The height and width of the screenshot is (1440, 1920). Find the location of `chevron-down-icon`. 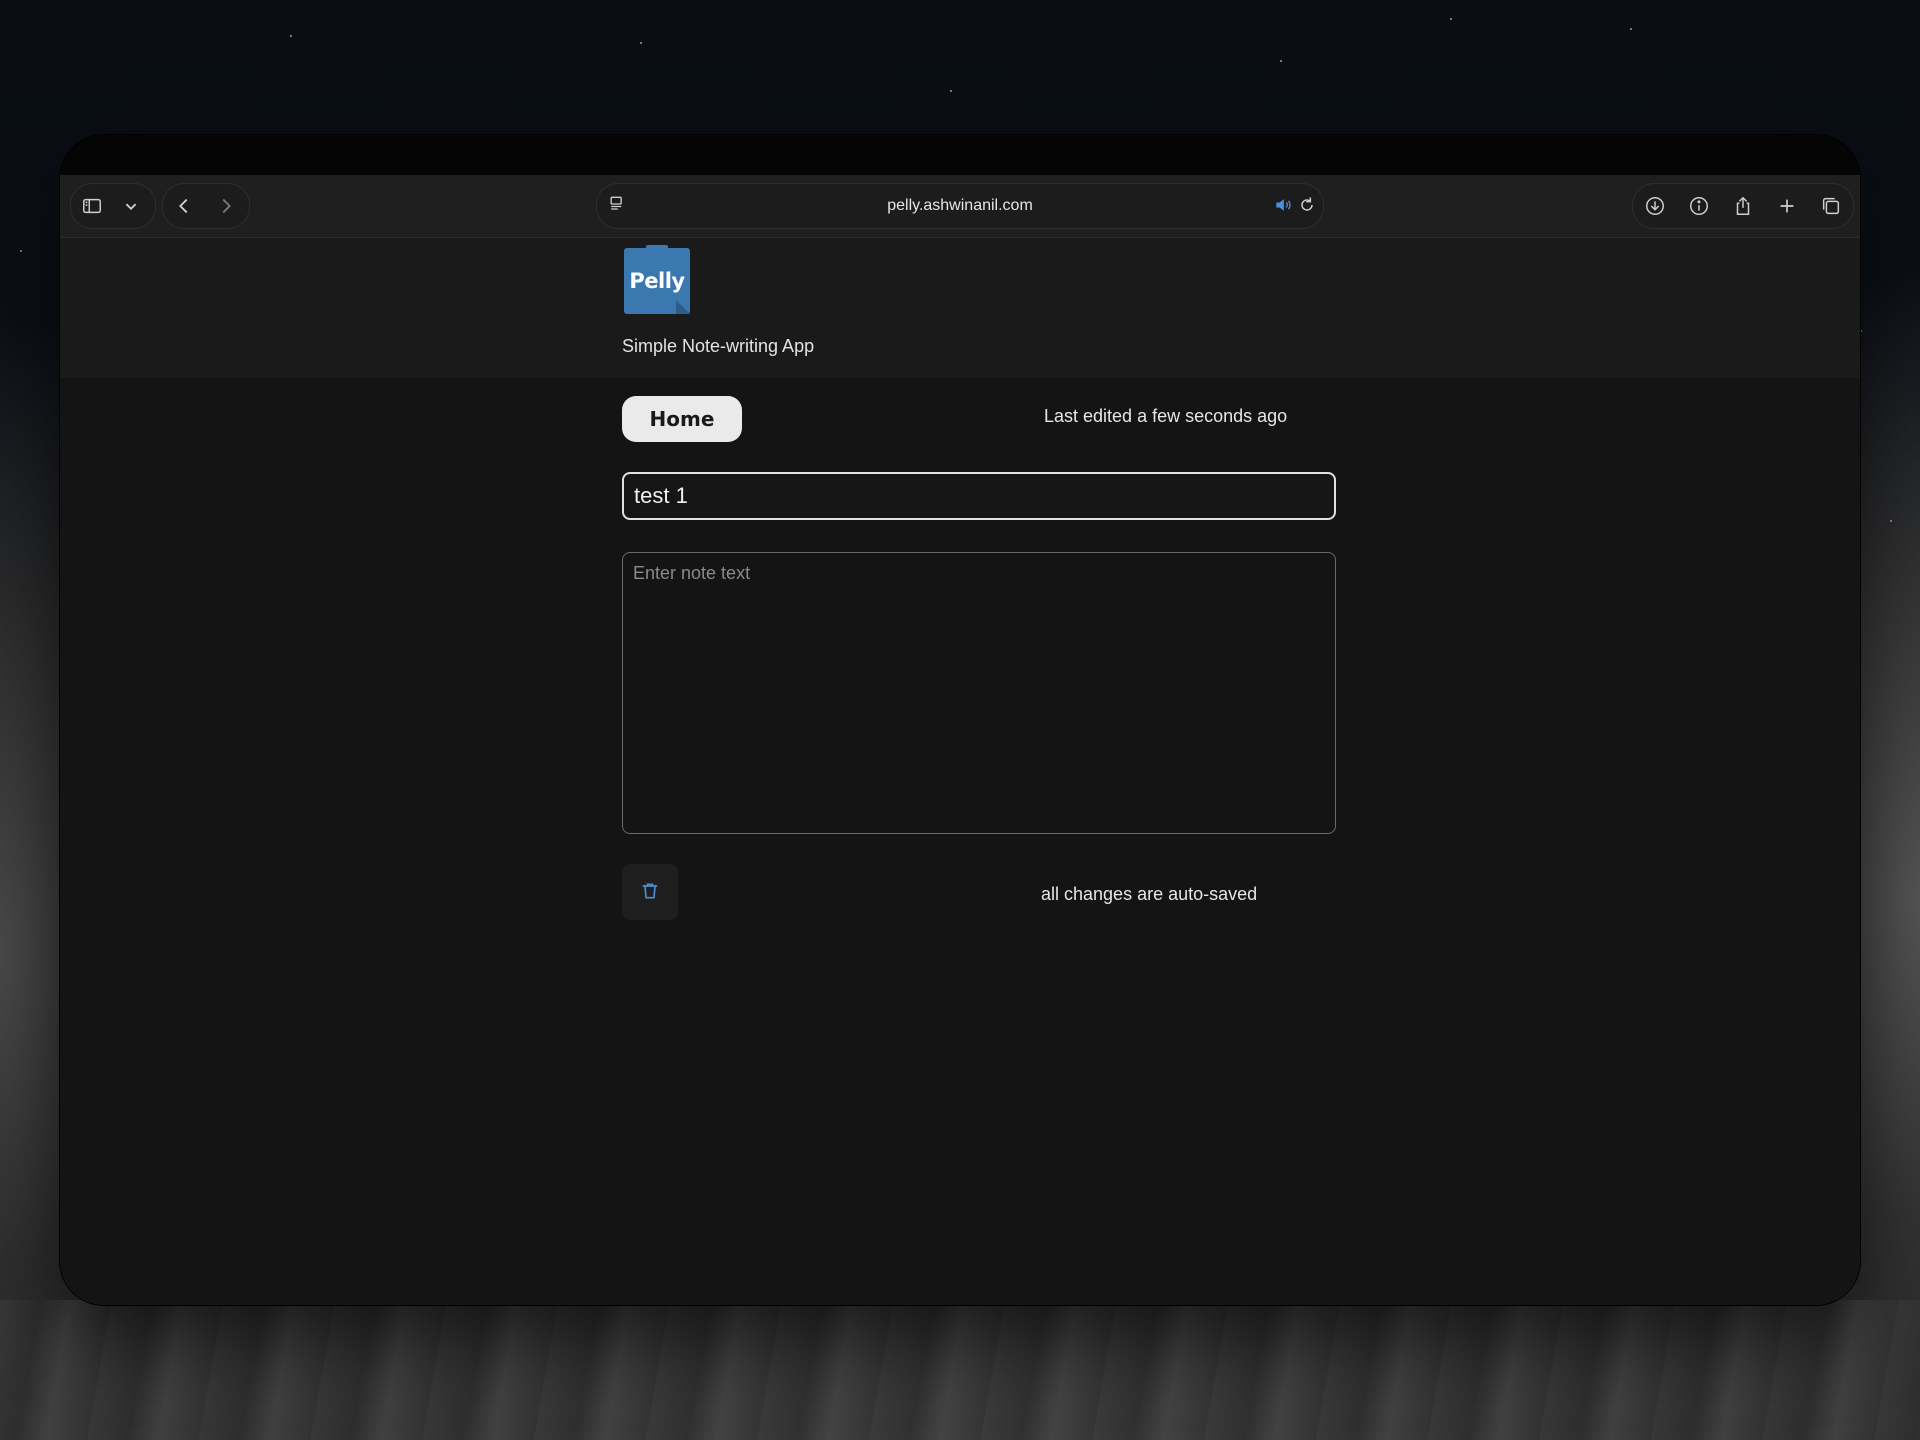

chevron-down-icon is located at coordinates (131, 206).